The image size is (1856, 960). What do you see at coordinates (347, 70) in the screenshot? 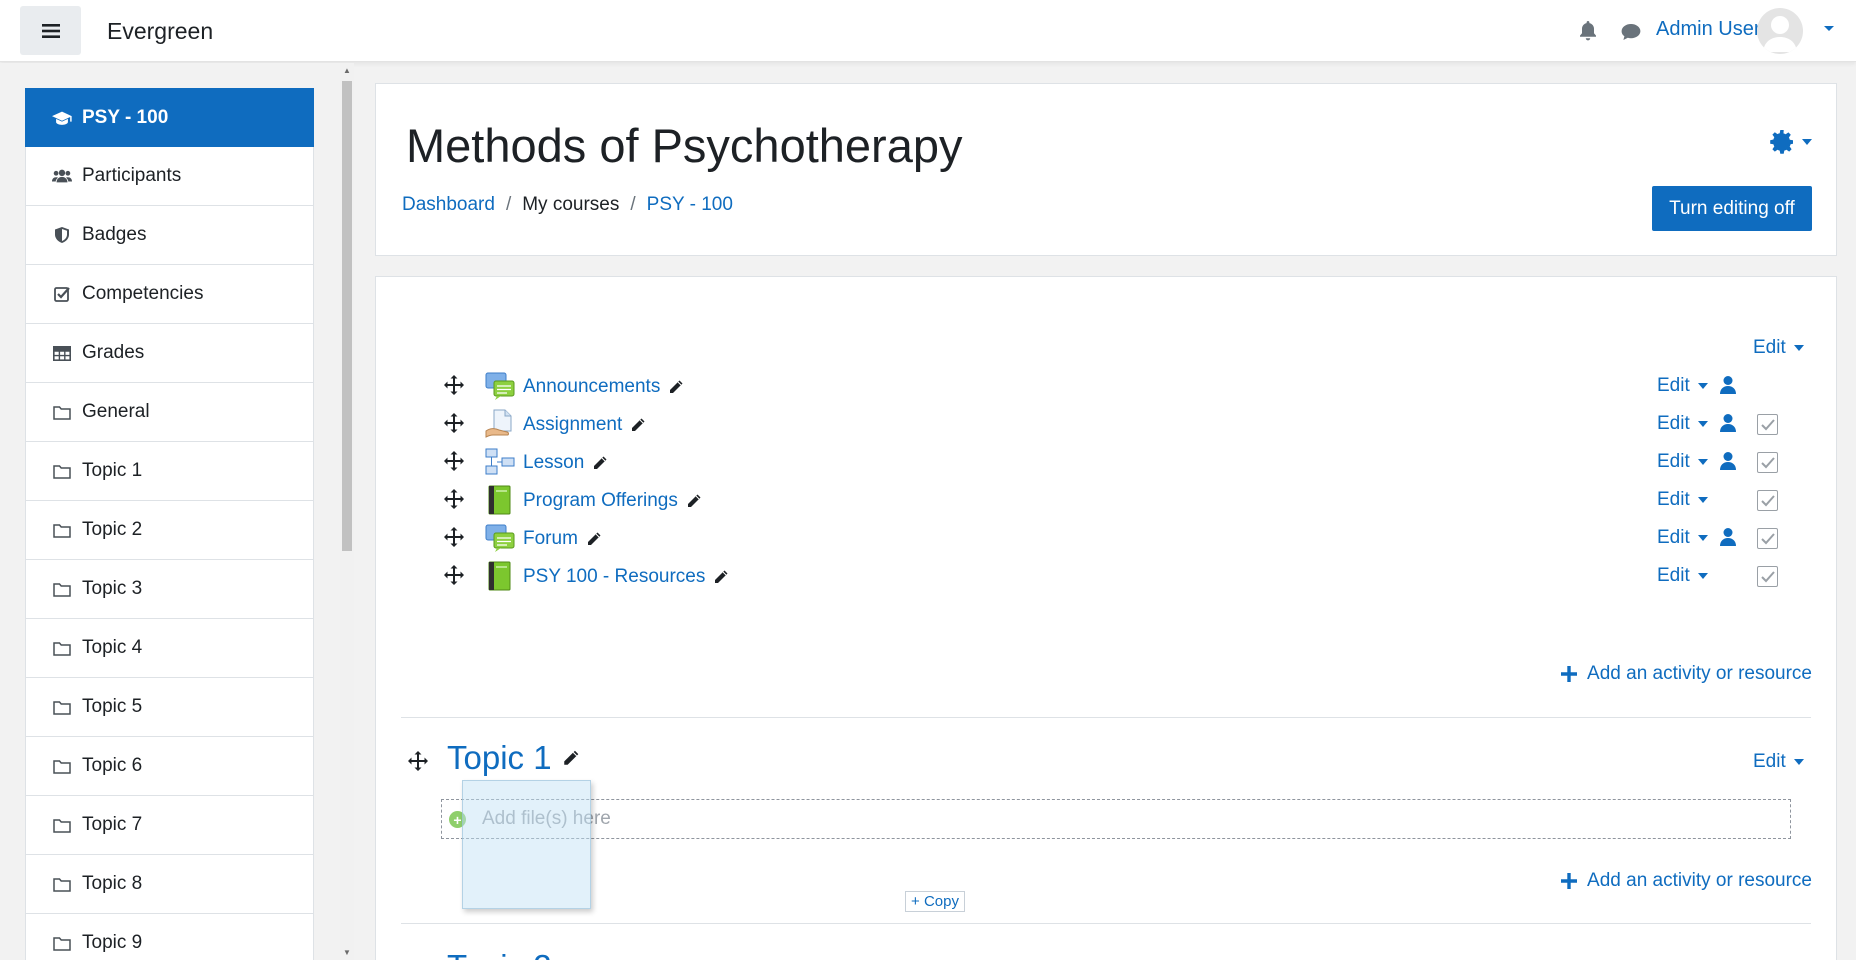
I see `scroll-up-arrow-icon: ▲` at bounding box center [347, 70].